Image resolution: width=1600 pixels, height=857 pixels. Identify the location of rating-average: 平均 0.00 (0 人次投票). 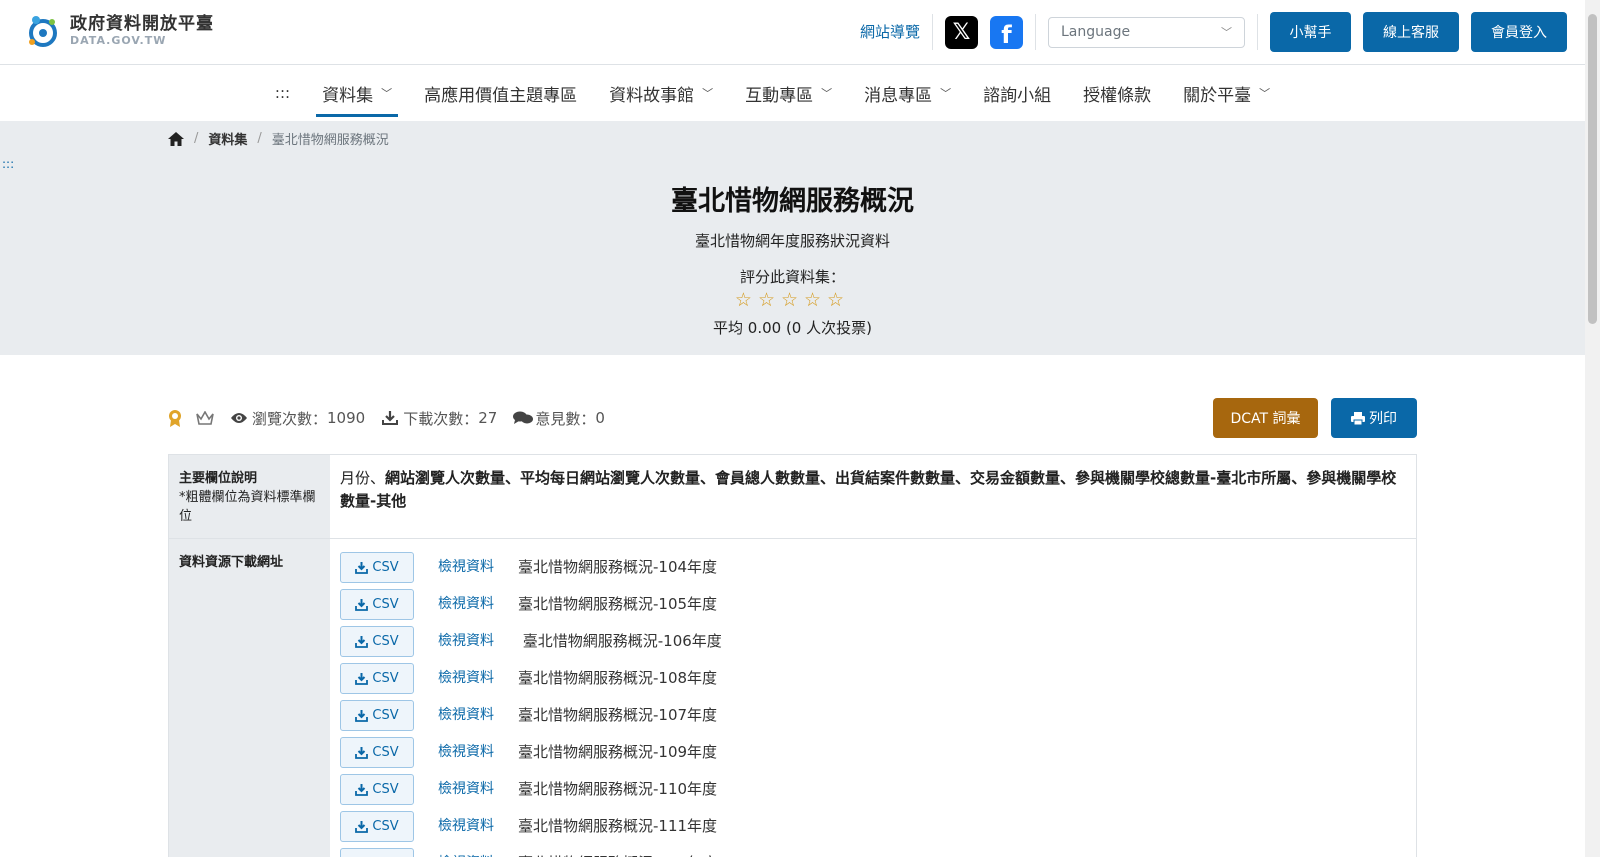
(792, 328).